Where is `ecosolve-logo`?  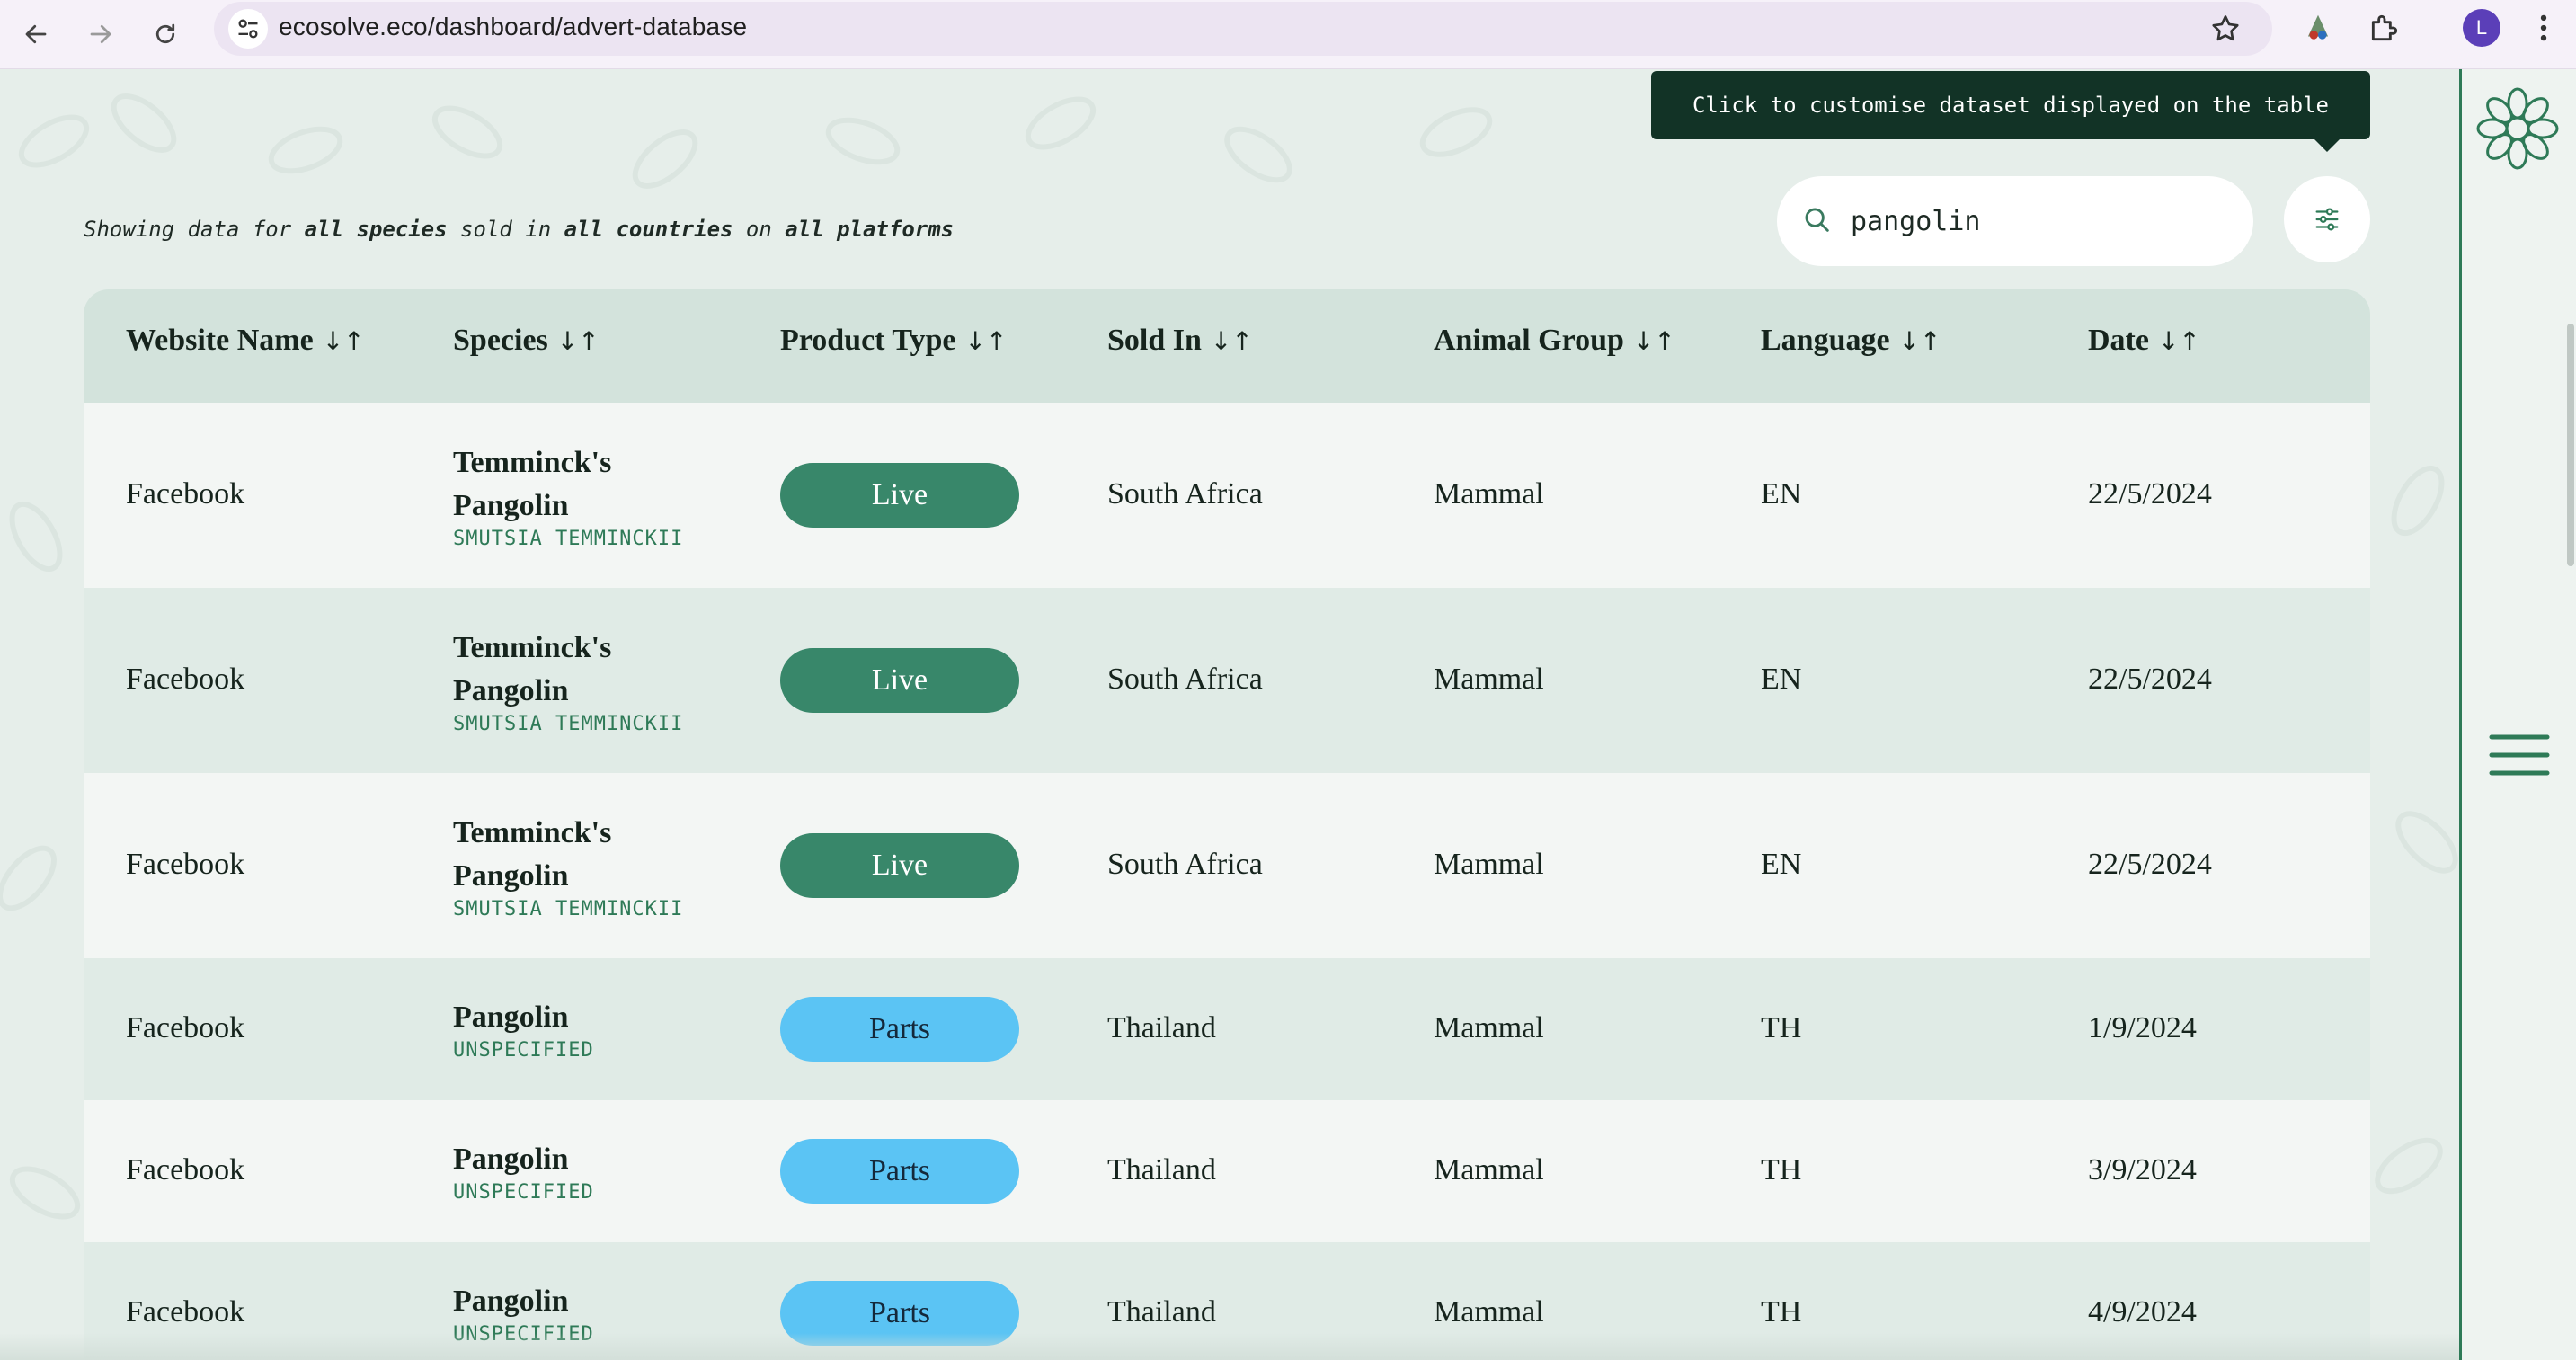 ecosolve-logo is located at coordinates (2517, 130).